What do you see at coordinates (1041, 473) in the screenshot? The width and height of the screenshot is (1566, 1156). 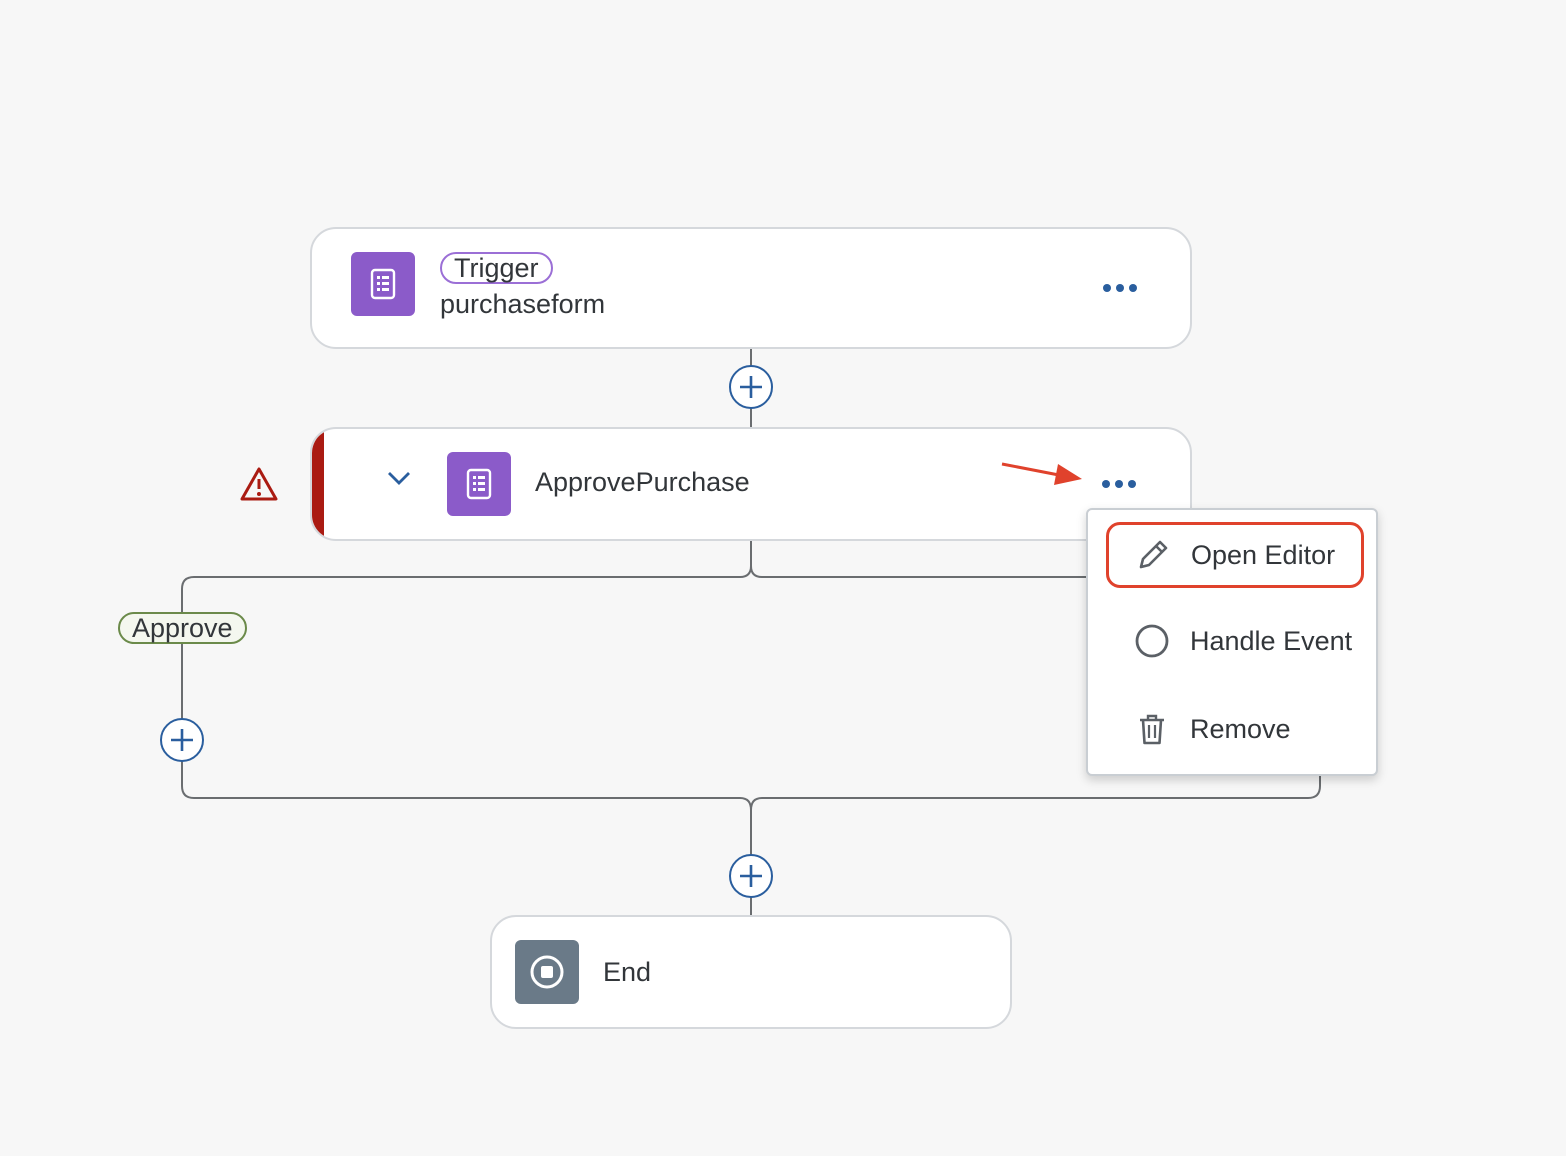 I see `annotation-arrow` at bounding box center [1041, 473].